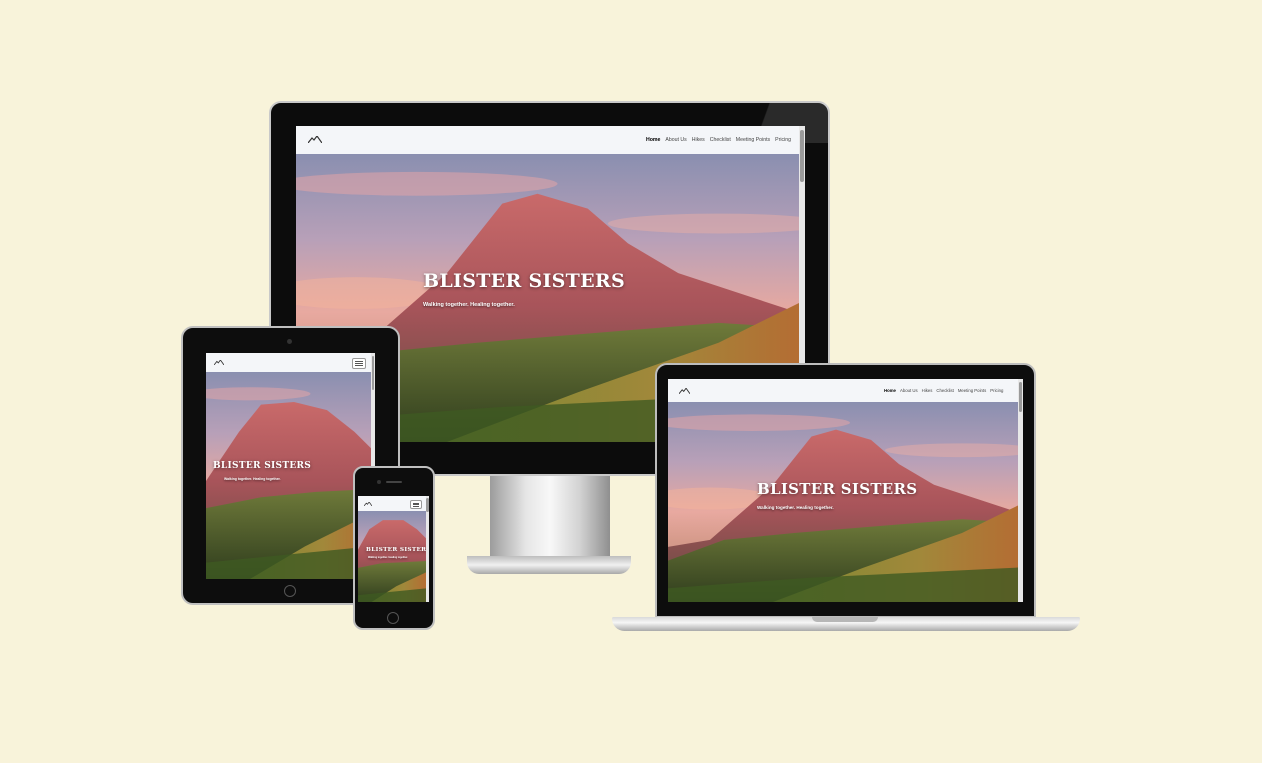 The width and height of the screenshot is (1262, 763). Describe the element at coordinates (845, 619) in the screenshot. I see `laptop-notch` at that location.